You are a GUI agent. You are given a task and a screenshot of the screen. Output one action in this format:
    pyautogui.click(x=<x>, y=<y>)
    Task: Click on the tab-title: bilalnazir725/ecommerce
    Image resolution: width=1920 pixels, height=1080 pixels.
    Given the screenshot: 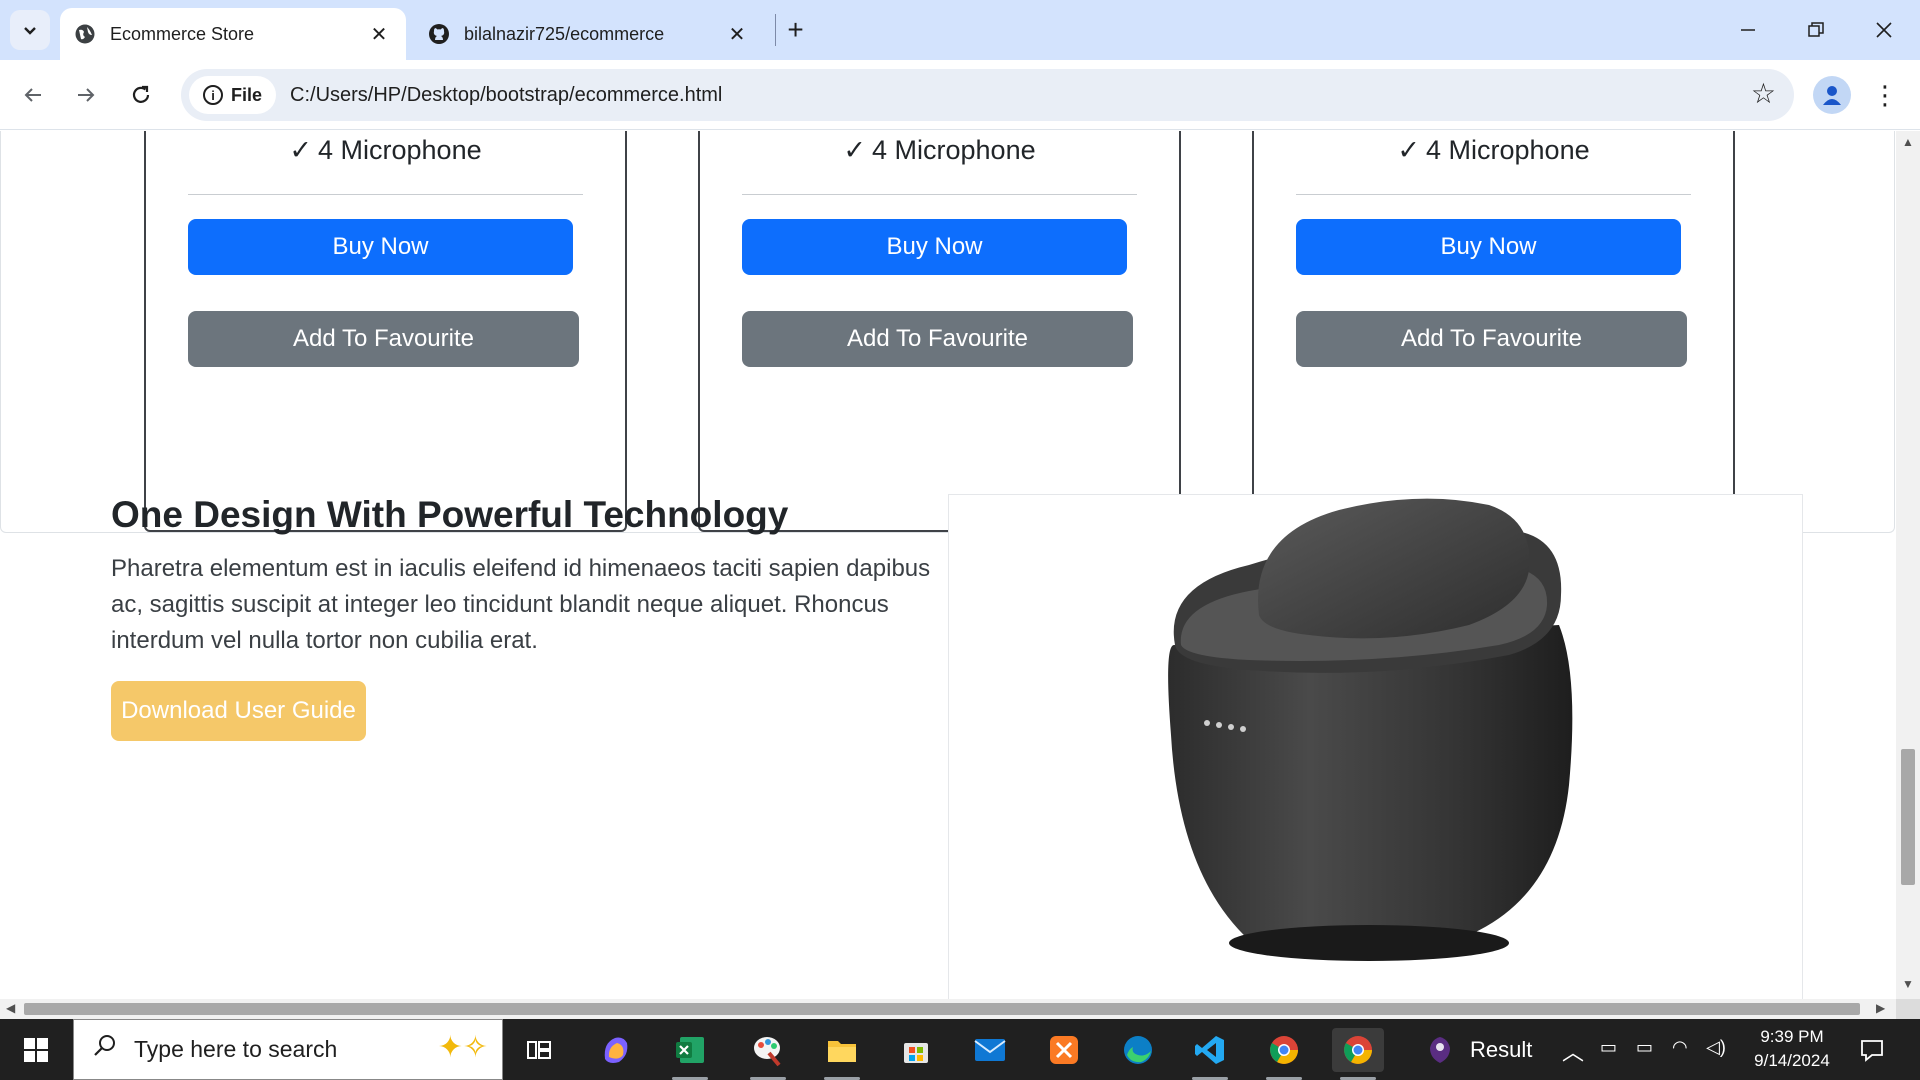 What is the action you would take?
    pyautogui.click(x=564, y=33)
    